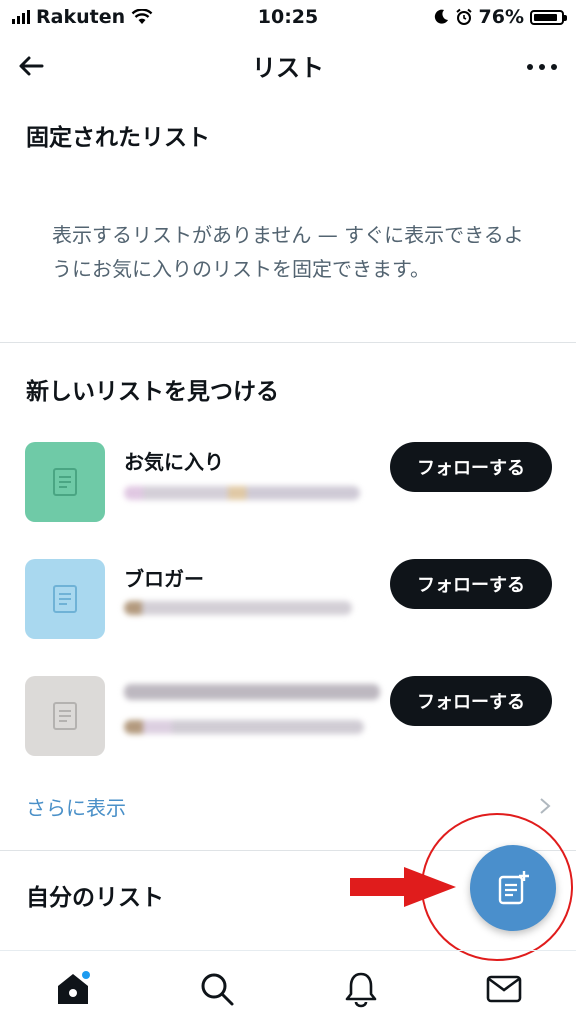 The image size is (576, 1025). What do you see at coordinates (118, 138) in the screenshot?
I see `pinned-lists-heading: 固定されたリスト` at bounding box center [118, 138].